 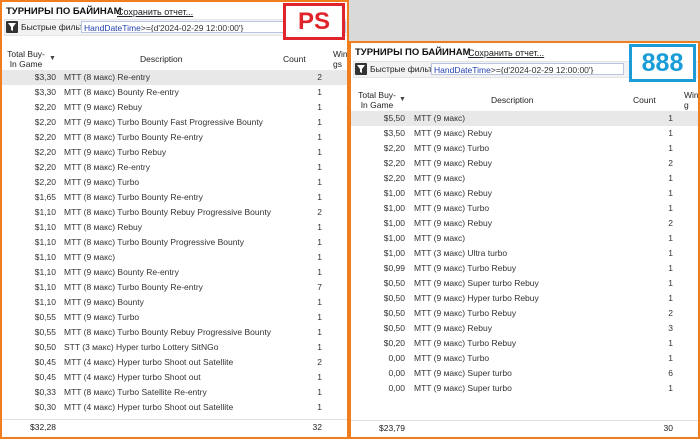 I want to click on sort-desc-icon: ▼, so click(x=52, y=58).